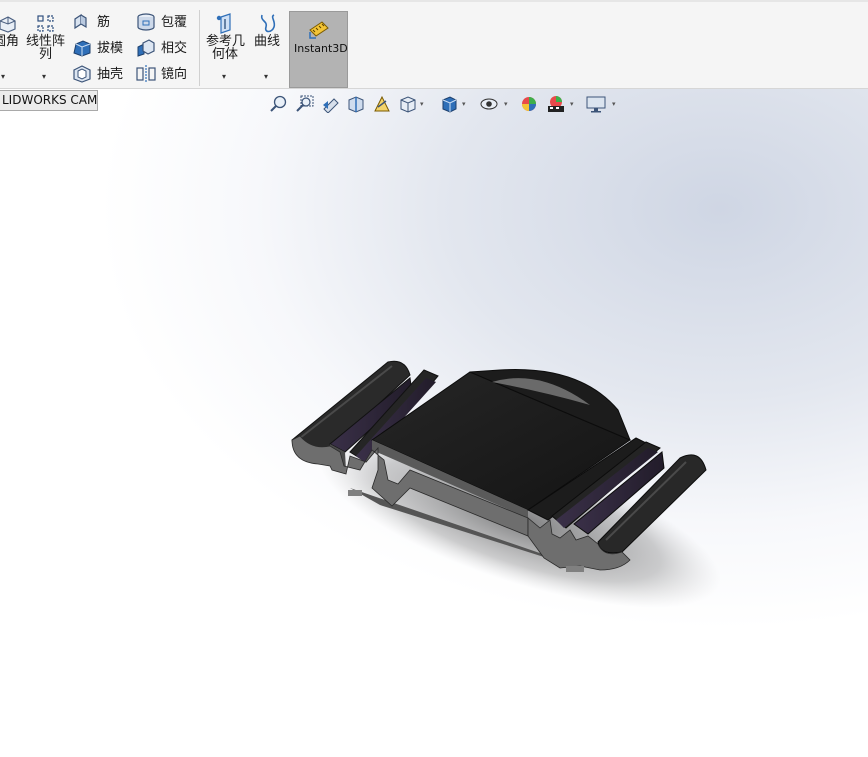  Describe the element at coordinates (331, 104) in the screenshot. I see `previous-view-icon` at that location.